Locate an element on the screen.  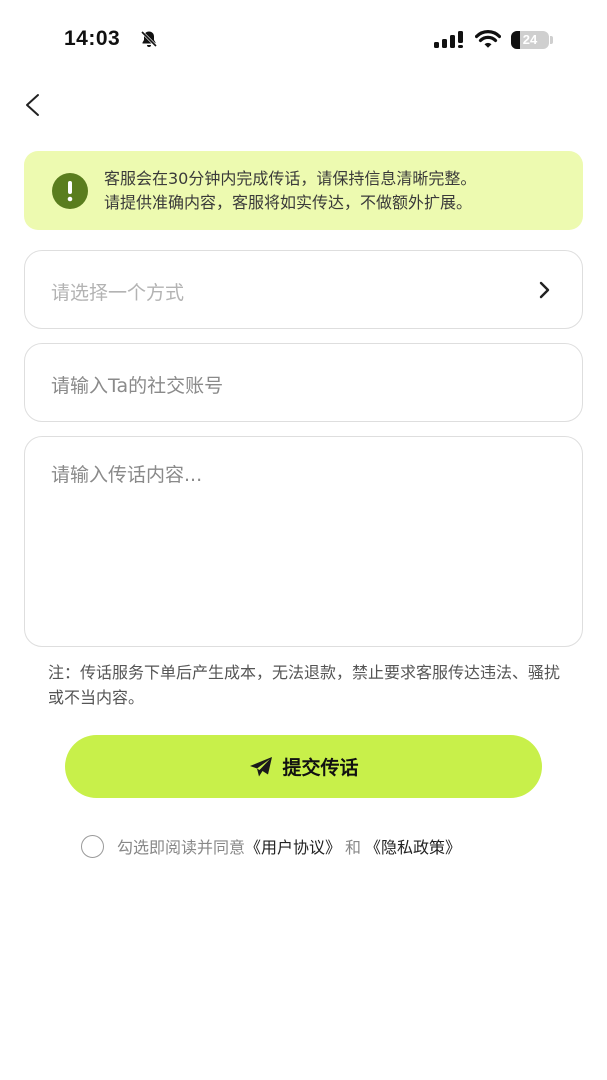
privacy-policy-link: 《隐私政策》 is located at coordinates (413, 846).